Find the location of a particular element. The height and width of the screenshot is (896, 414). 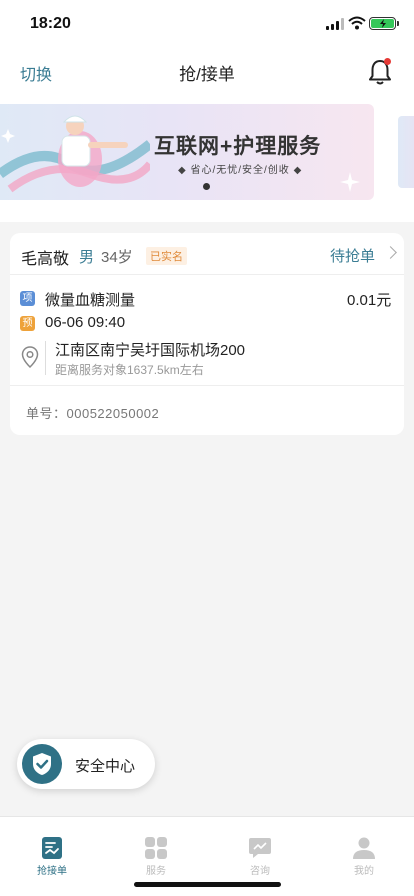

banner-next-peek is located at coordinates (406, 152).